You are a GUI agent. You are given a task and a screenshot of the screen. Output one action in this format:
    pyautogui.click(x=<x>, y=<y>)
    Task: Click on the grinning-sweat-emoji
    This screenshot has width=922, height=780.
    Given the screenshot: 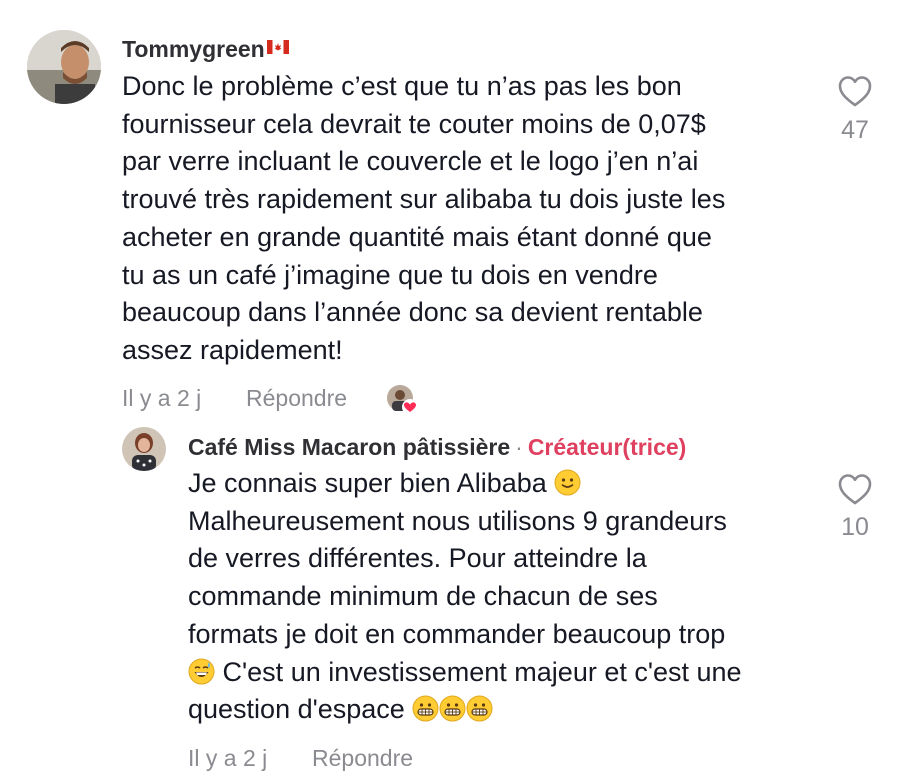 What is the action you would take?
    pyautogui.click(x=201, y=671)
    